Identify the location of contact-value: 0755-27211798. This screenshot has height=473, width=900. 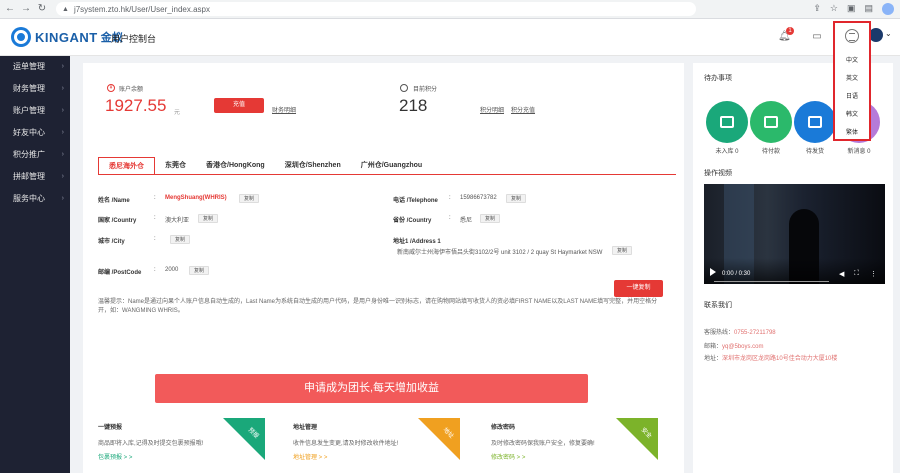
(755, 333).